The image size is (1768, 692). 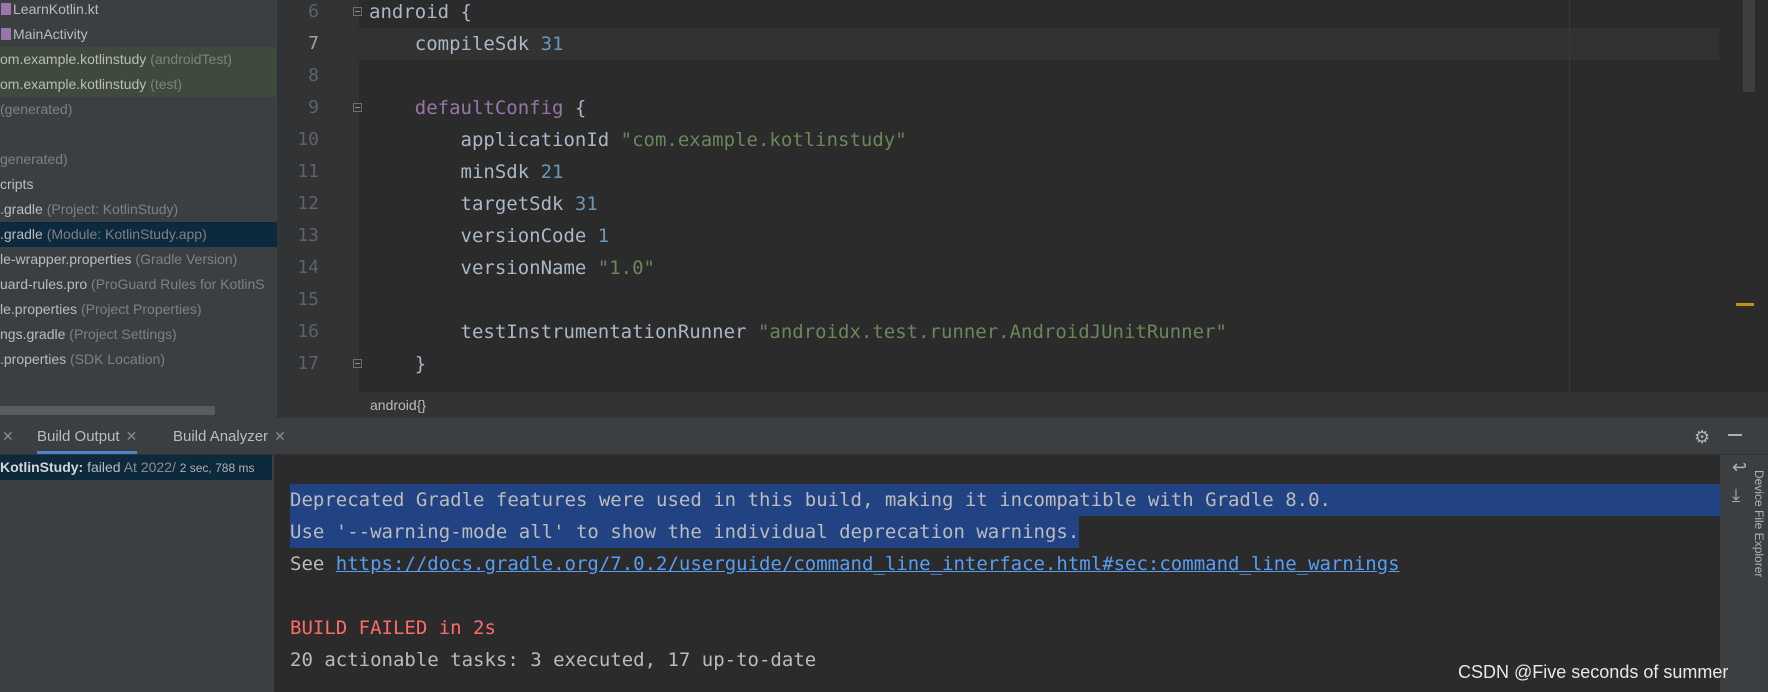 What do you see at coordinates (1569, 196) in the screenshot?
I see `right-margin-guide` at bounding box center [1569, 196].